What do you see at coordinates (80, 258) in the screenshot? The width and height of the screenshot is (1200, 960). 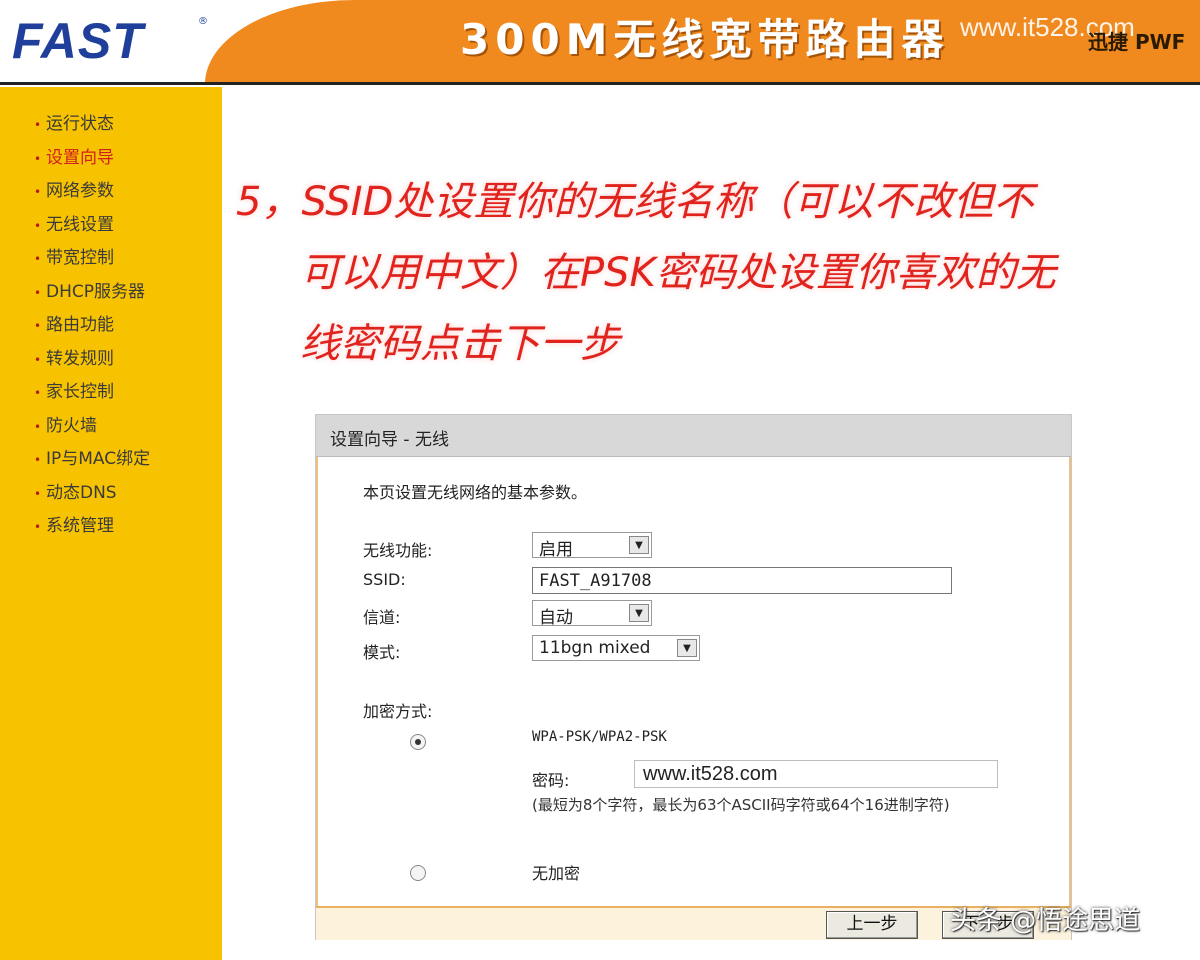 I see `sidebar-item-label: 带宽控制` at bounding box center [80, 258].